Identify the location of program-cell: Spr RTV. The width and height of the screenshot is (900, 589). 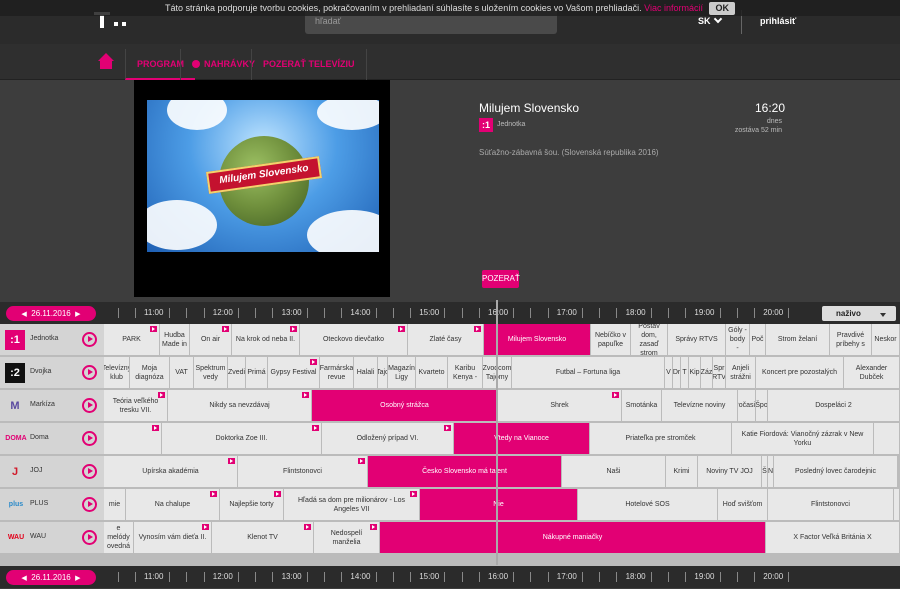
(719, 372).